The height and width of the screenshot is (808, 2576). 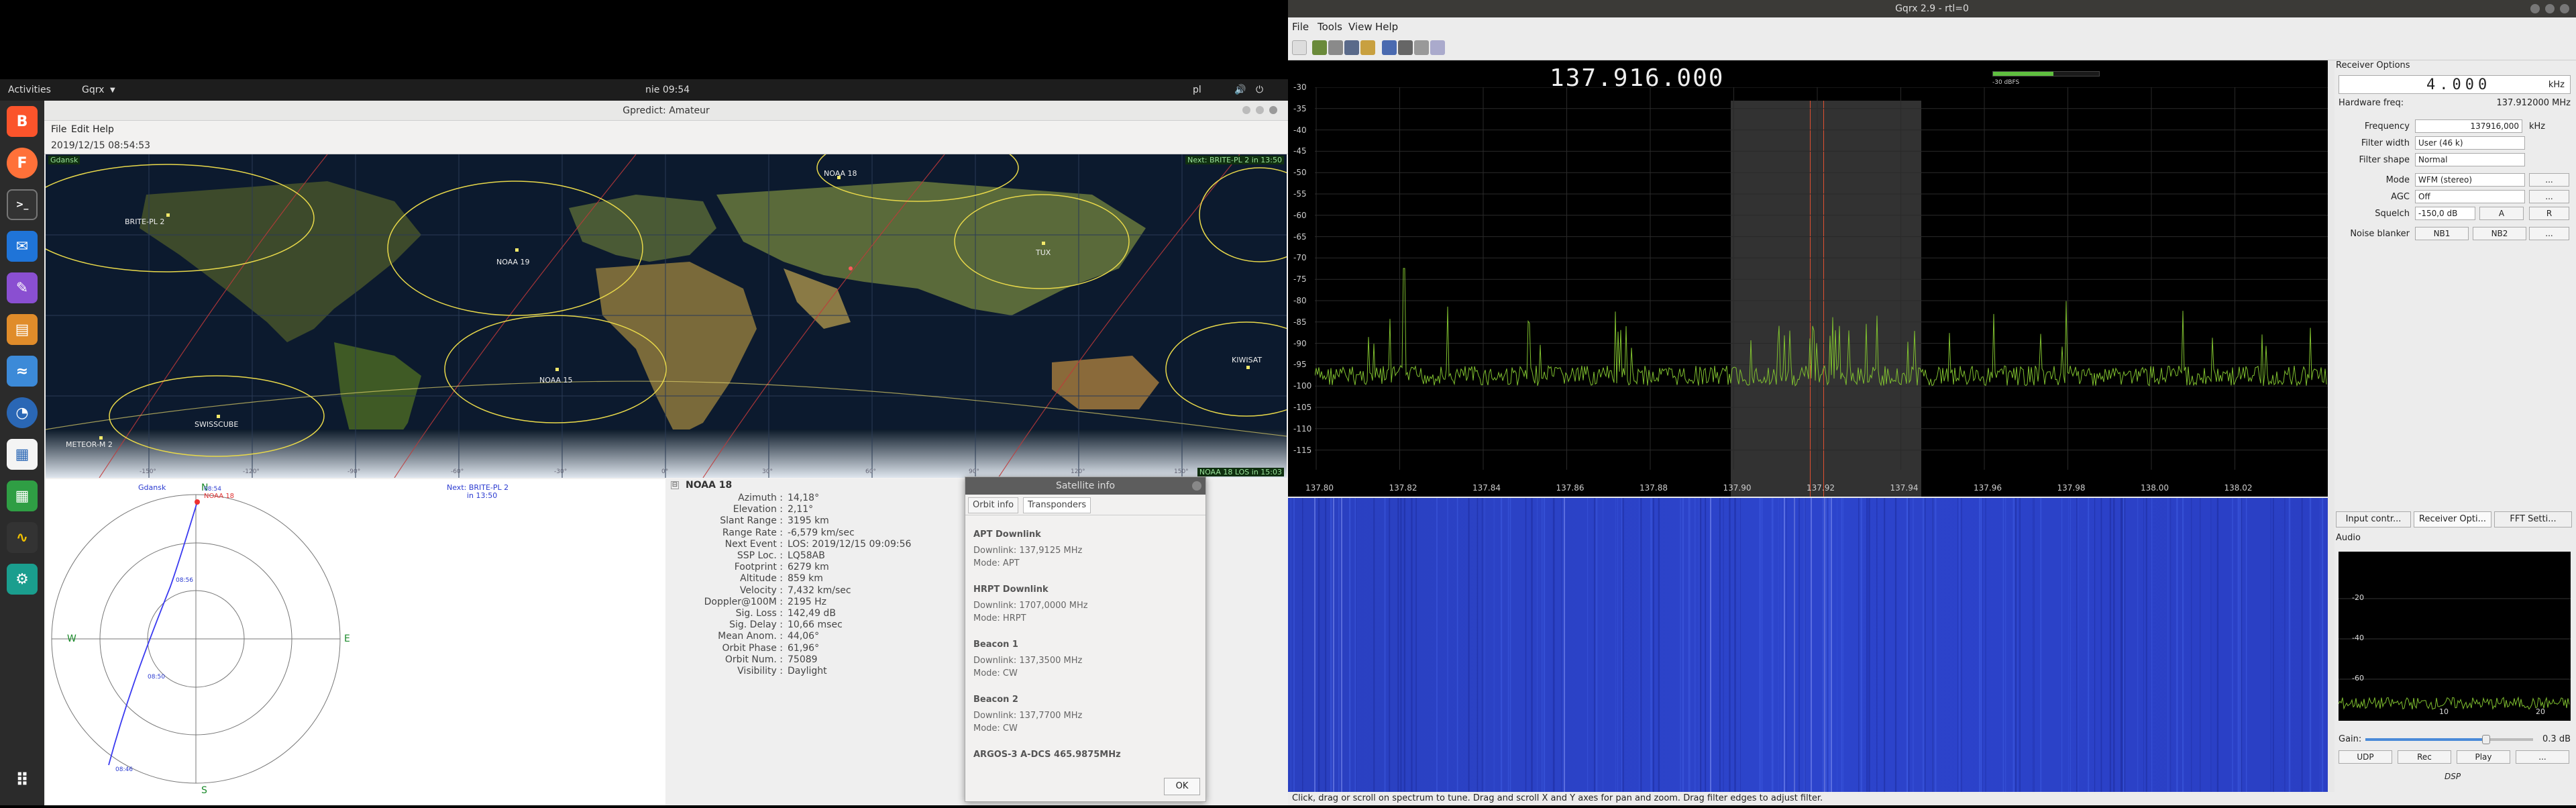 What do you see at coordinates (667, 90) in the screenshot?
I see `clock: nie 09:54` at bounding box center [667, 90].